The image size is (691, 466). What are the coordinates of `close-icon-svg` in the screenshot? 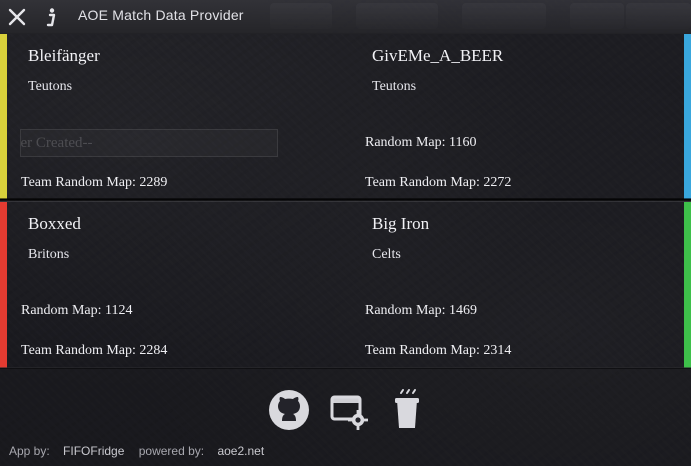 It's located at (17, 17).